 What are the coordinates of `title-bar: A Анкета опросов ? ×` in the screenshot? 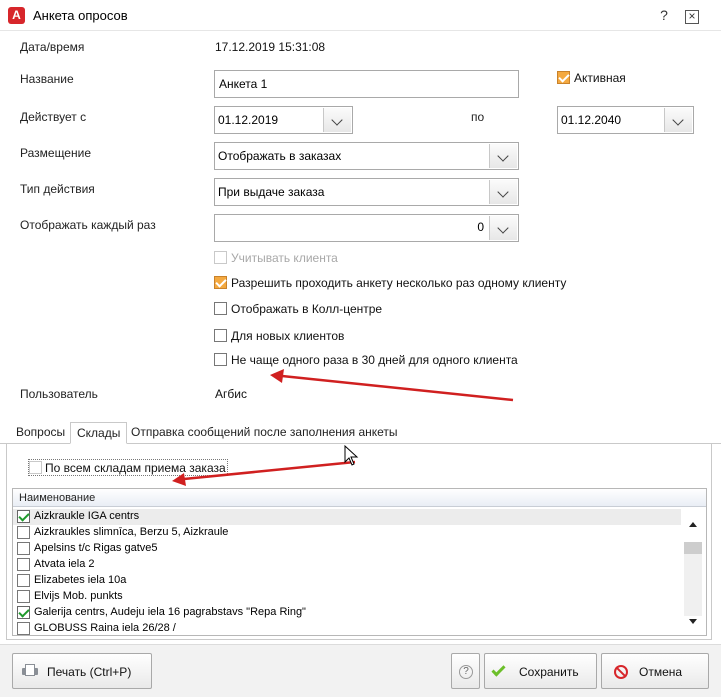 It's located at (360, 15).